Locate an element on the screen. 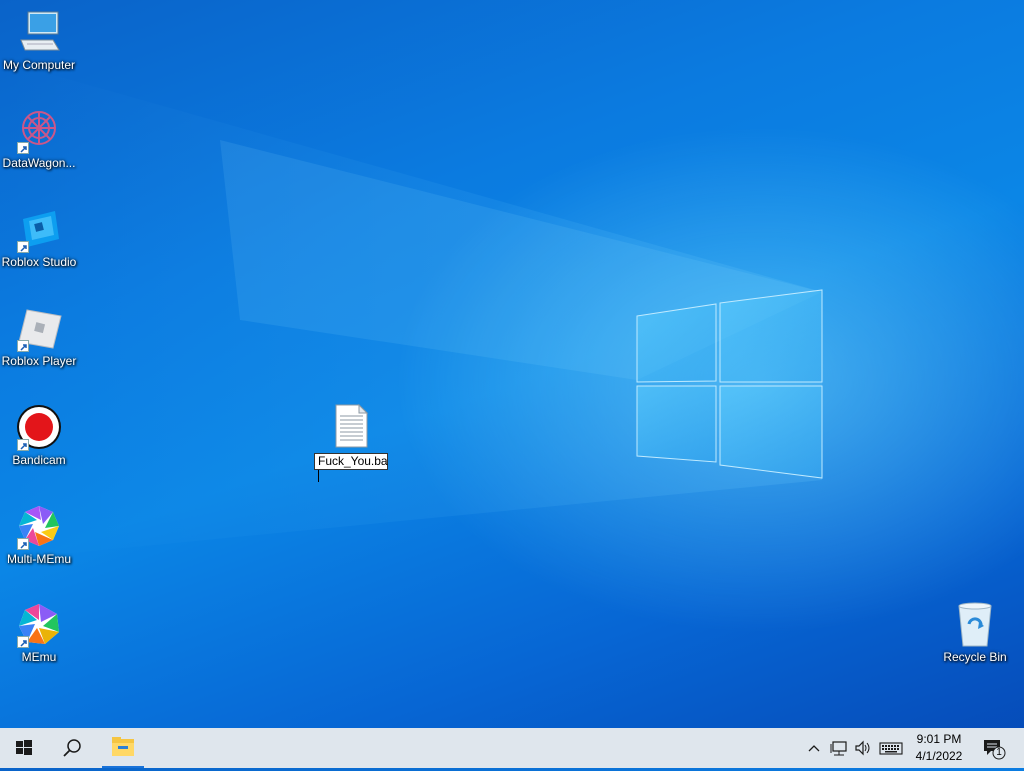 This screenshot has height=771, width=1024. memu-icon is located at coordinates (39, 624).